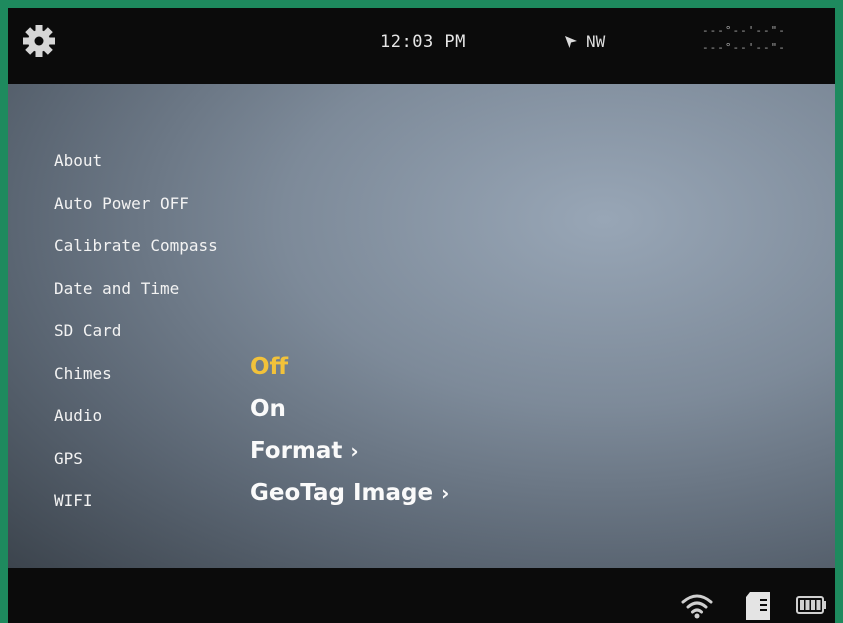  I want to click on menu-item-date-and-time: Date and Time, so click(116, 288).